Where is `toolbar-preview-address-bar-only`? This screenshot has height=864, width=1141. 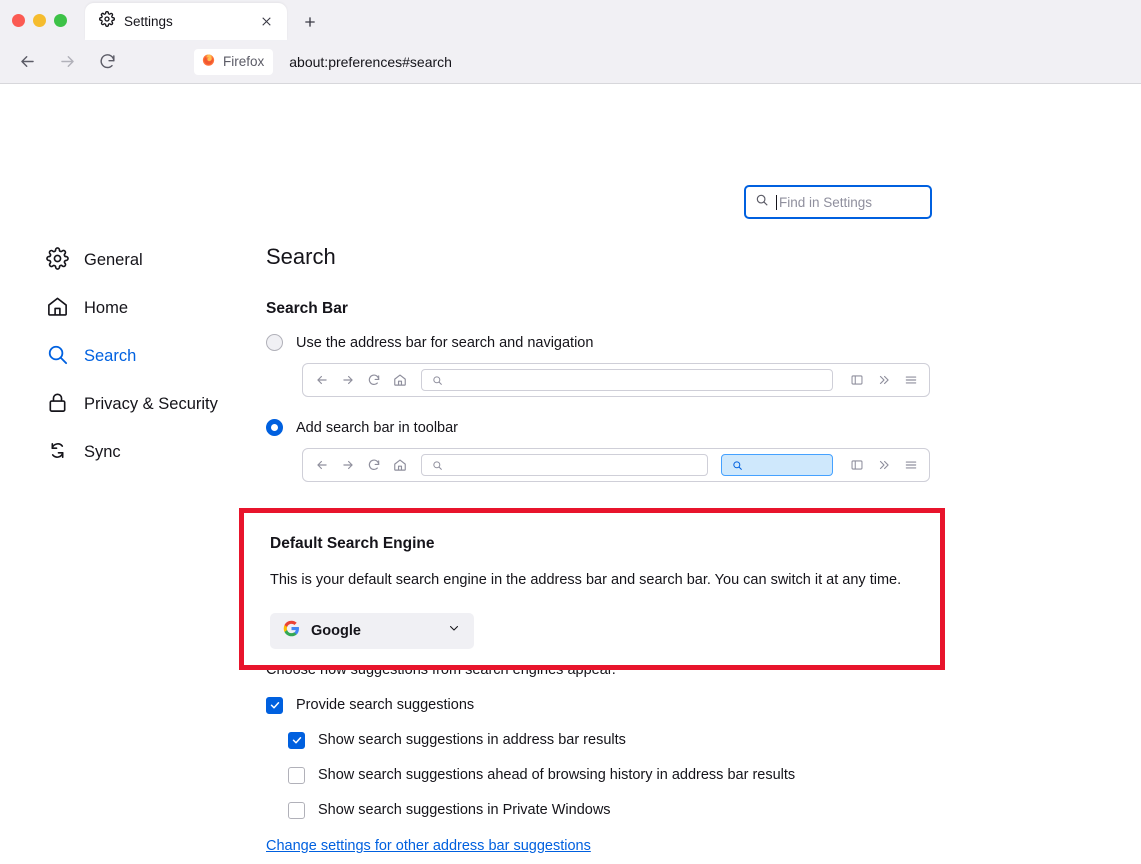
toolbar-preview-address-bar-only is located at coordinates (616, 380).